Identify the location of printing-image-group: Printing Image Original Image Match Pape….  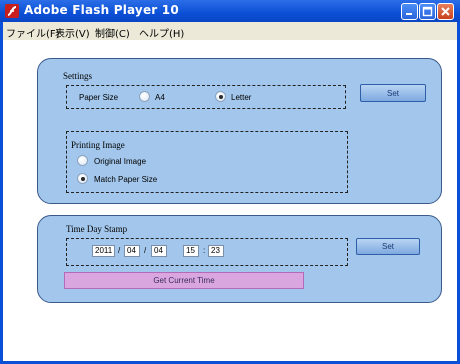
(207, 162).